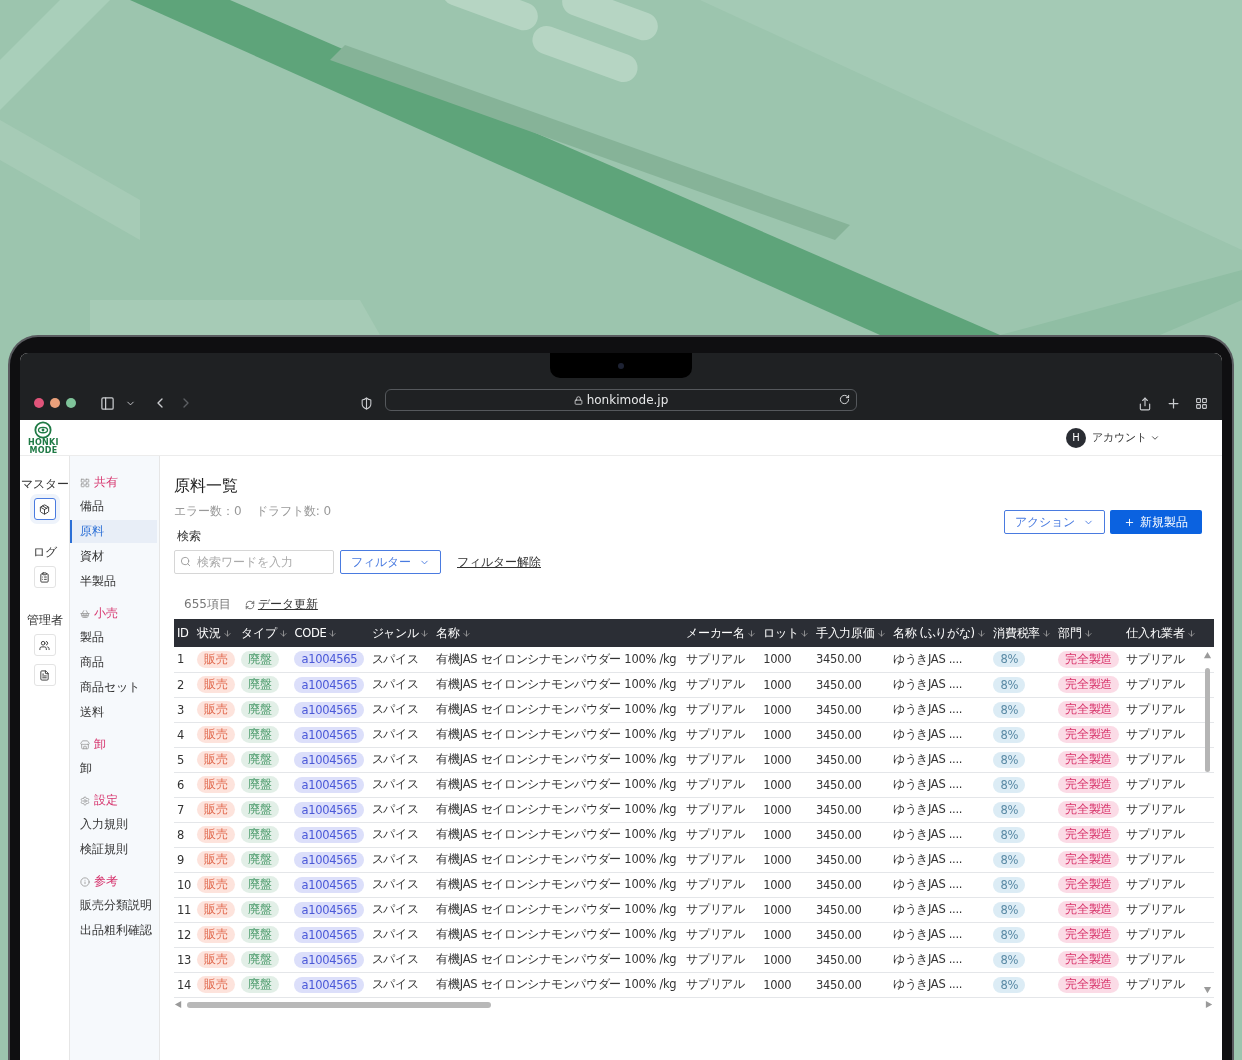 Image resolution: width=1242 pixels, height=1060 pixels. I want to click on search-field: 検索ワードを入力, so click(254, 562).